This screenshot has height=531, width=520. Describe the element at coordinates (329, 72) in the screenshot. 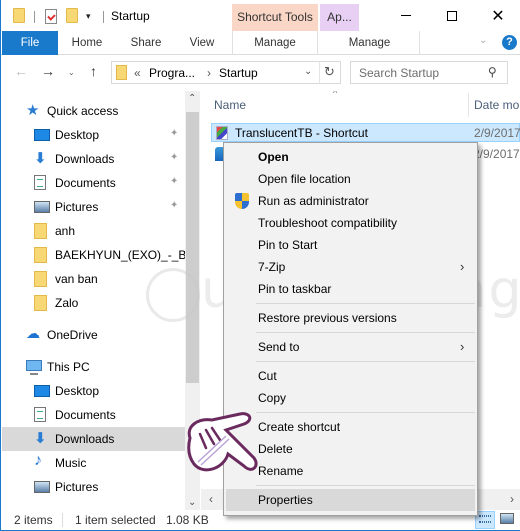

I see `refresh-icon: ↻` at that location.